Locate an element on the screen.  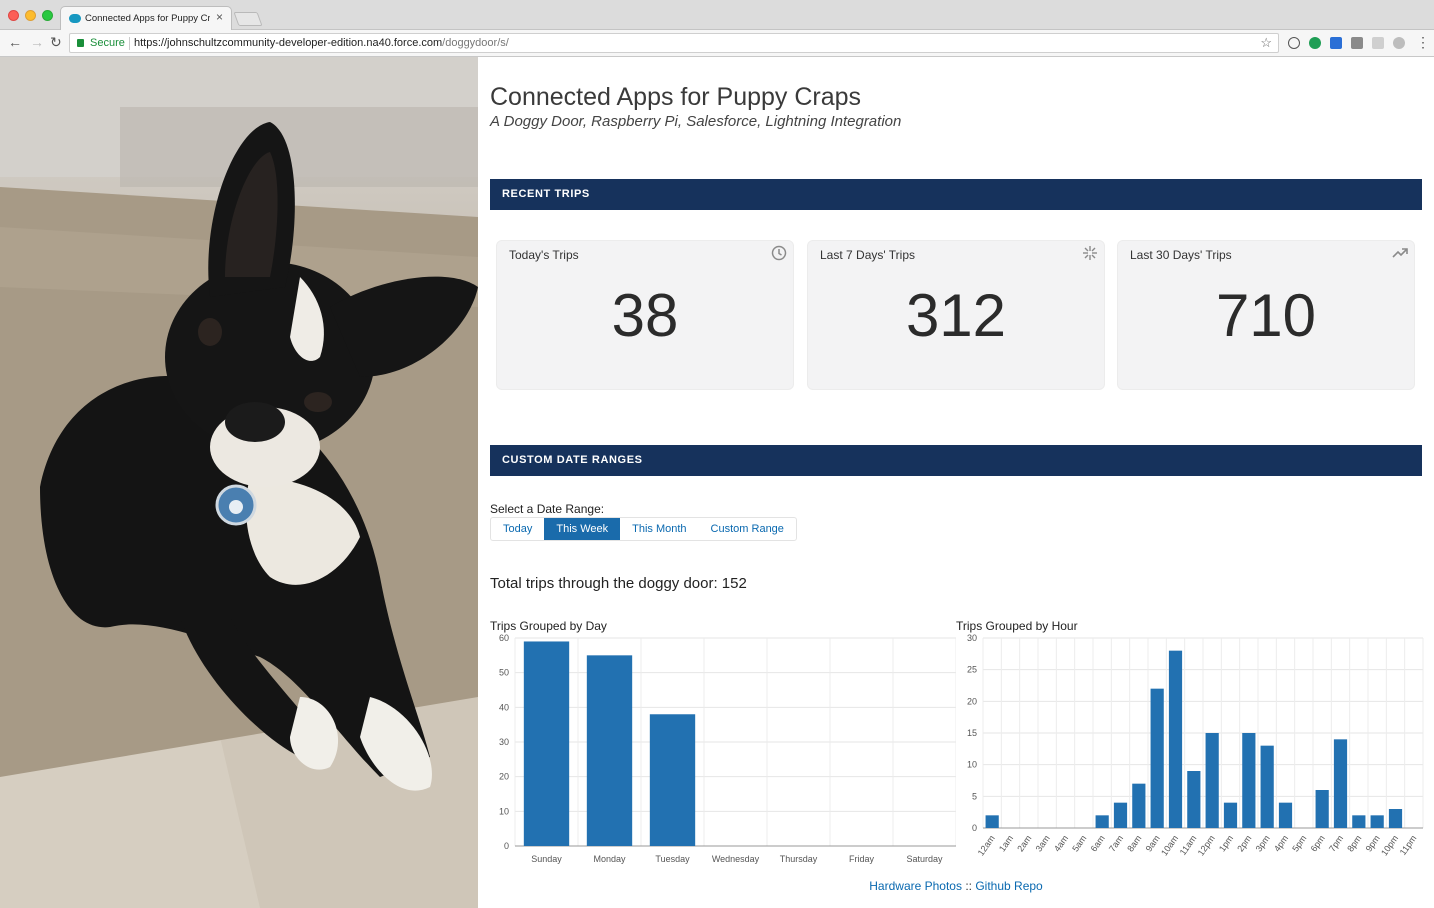
secure-label: Secure is located at coordinates (107, 43).